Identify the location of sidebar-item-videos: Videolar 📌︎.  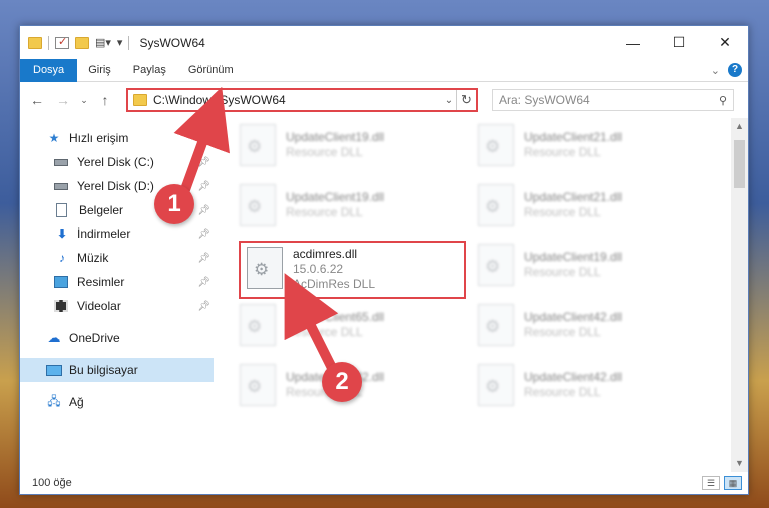
(117, 306).